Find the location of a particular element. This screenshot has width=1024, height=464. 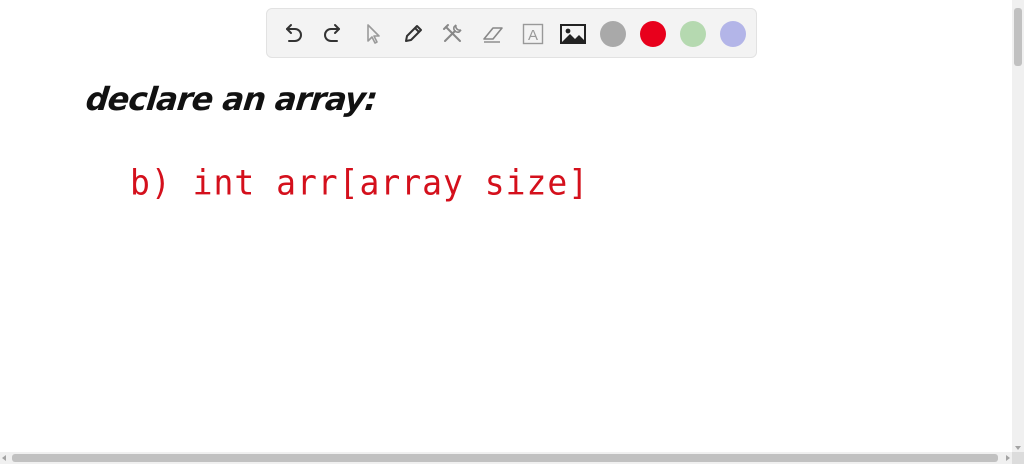

tools-button is located at coordinates (453, 34).